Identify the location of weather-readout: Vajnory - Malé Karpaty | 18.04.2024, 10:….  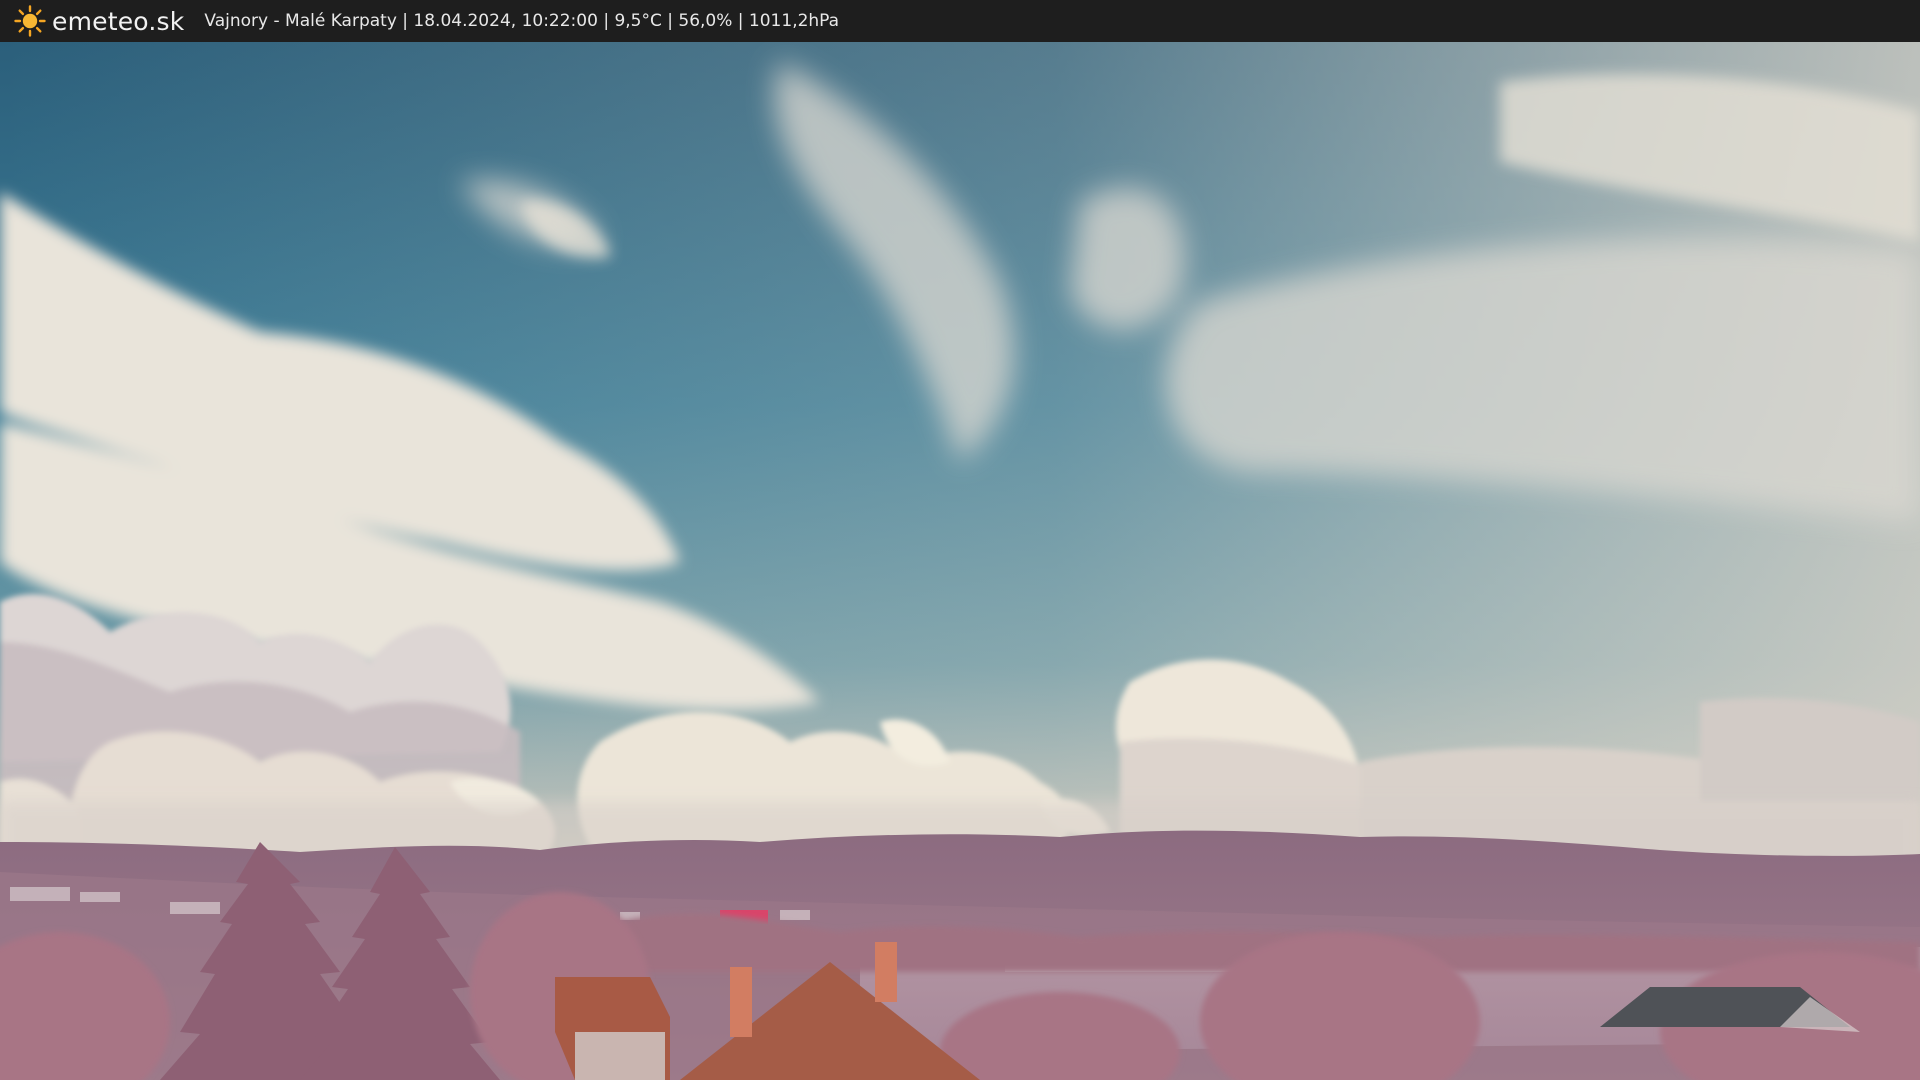
(522, 21).